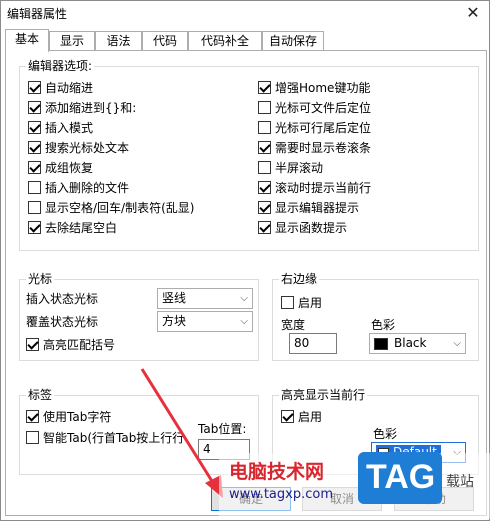 This screenshot has width=490, height=522. I want to click on watermark-url: www.tagxp.com, so click(281, 494).